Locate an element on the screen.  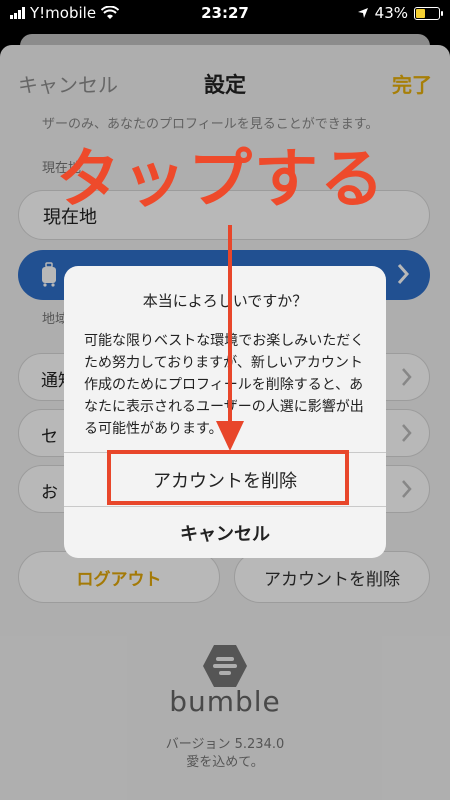
location-arrow-icon is located at coordinates (362, 13).